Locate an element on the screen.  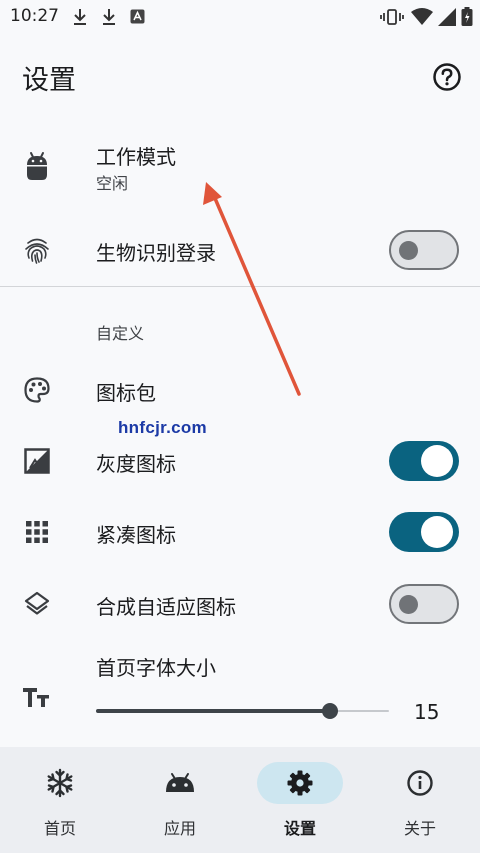
adaptive-icons-row: 合成自适应图标 is located at coordinates (240, 604).